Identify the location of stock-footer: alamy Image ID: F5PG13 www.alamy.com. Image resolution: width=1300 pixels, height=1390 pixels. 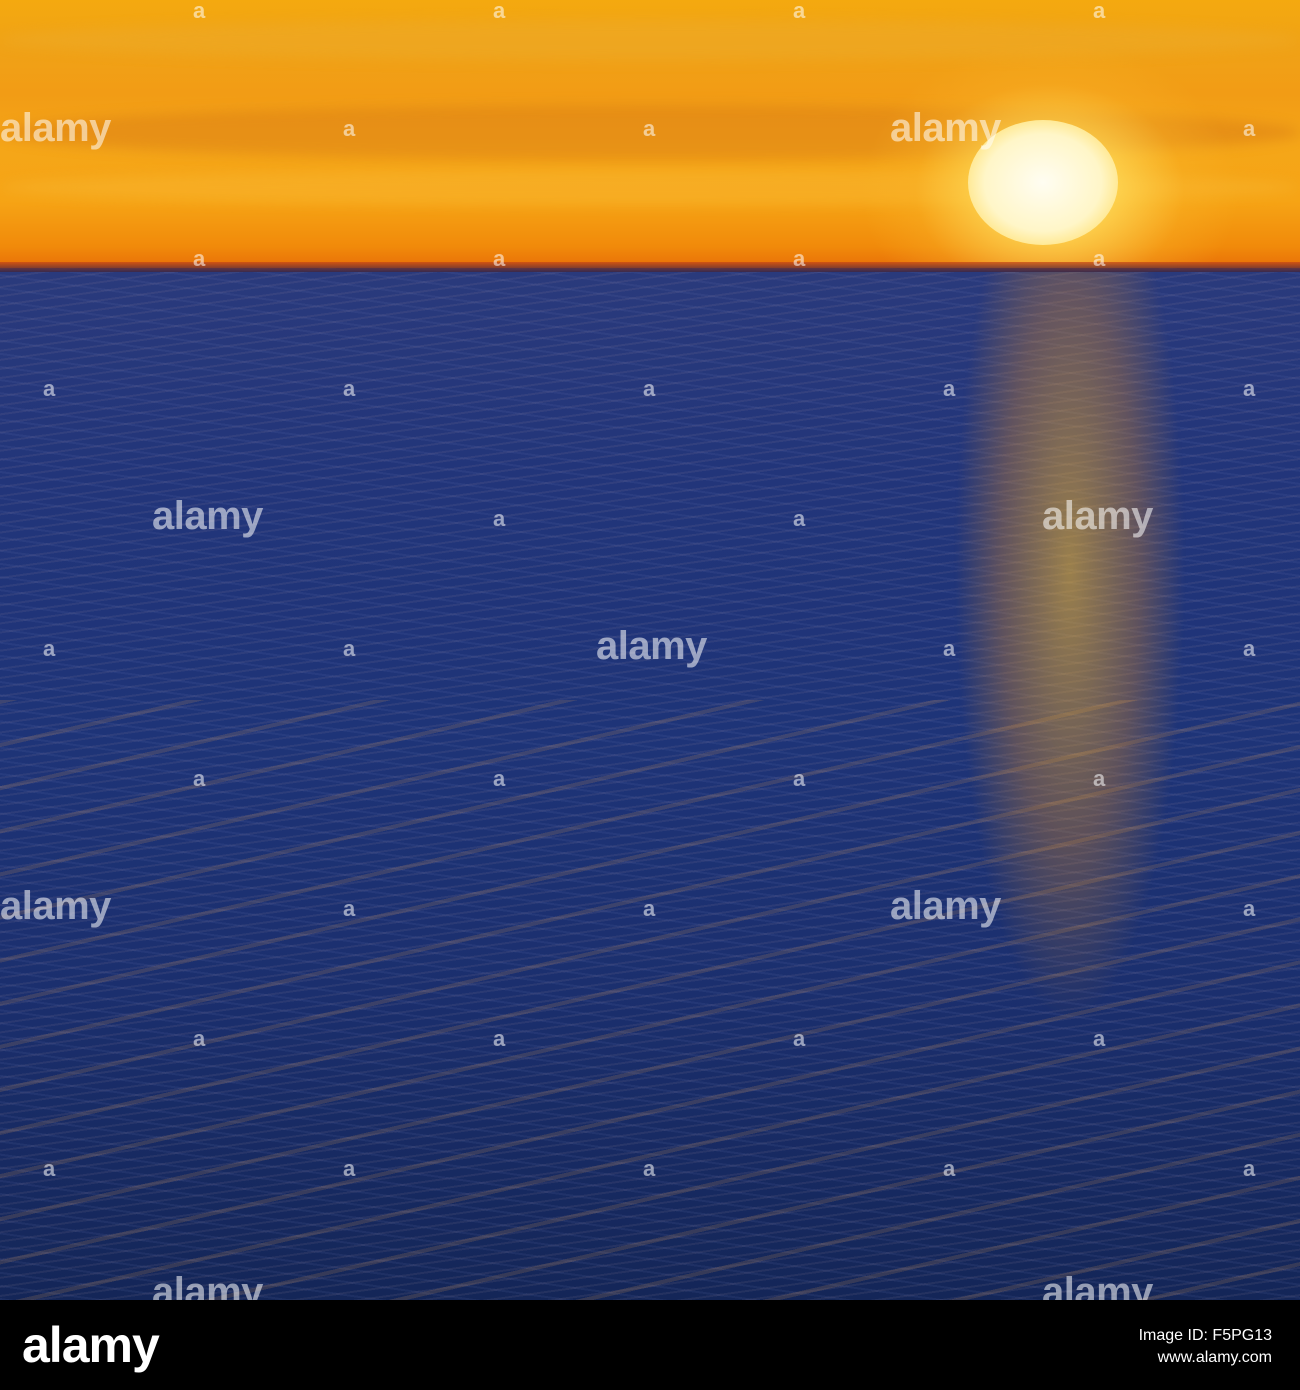
(650, 1345).